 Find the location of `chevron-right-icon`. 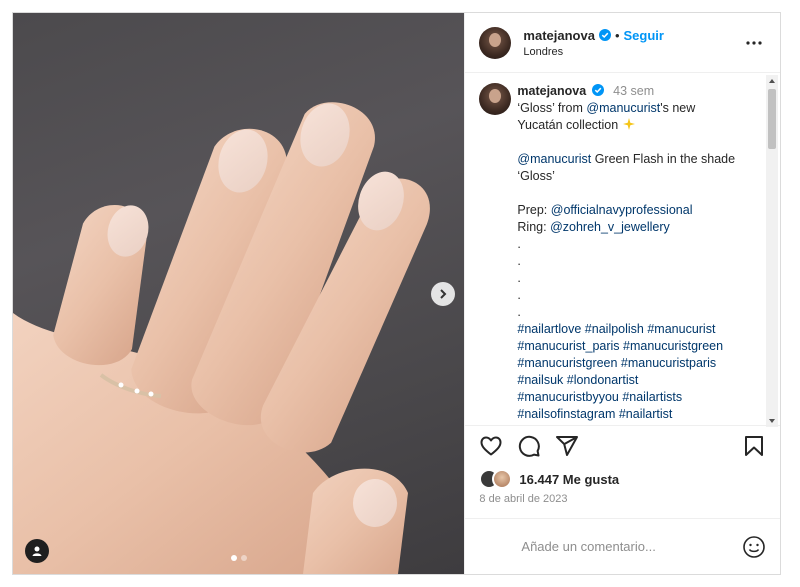

chevron-right-icon is located at coordinates (443, 294).